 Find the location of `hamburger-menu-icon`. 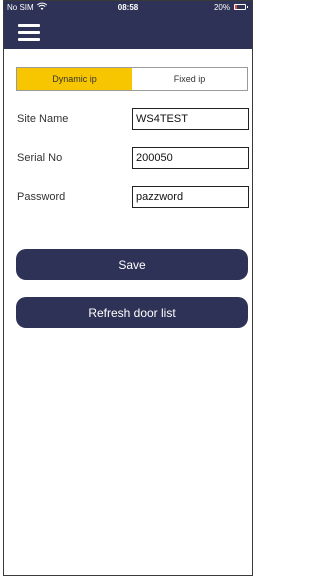

hamburger-menu-icon is located at coordinates (29, 32).